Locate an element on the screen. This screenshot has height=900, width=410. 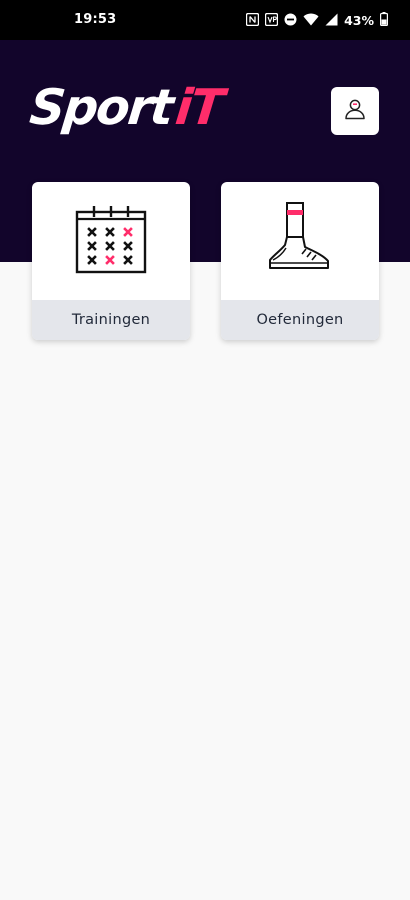
battery-icon is located at coordinates (384, 20).